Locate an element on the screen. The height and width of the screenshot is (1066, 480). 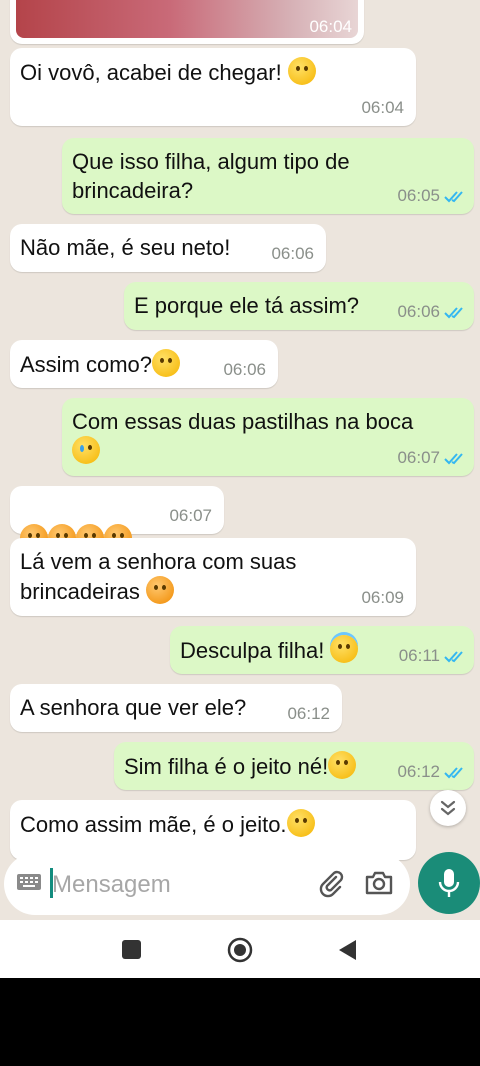
incoming-message: A senhora que ver ele? 06:12 is located at coordinates (176, 708).